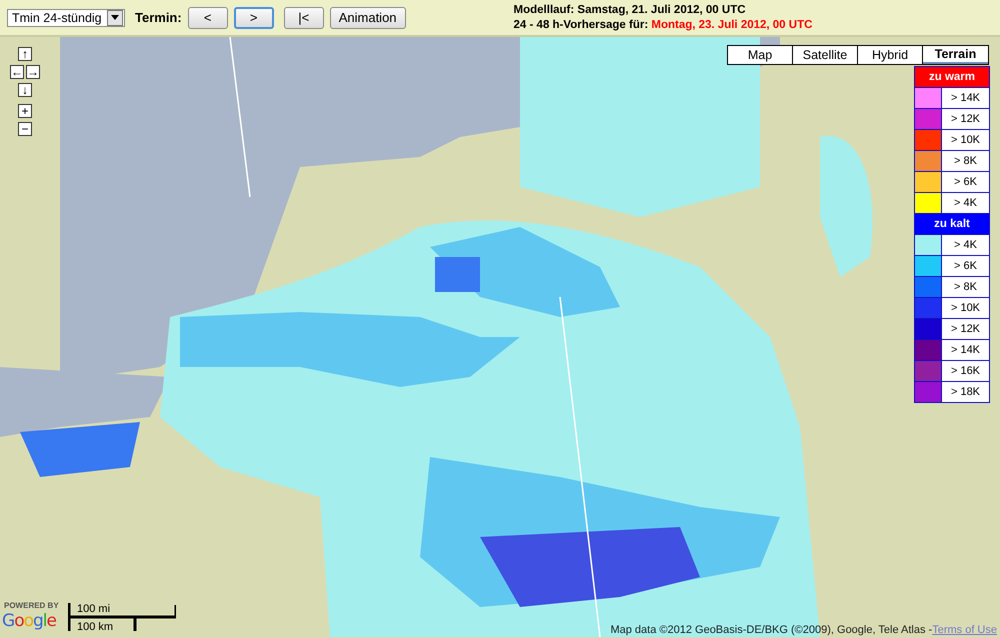 The image size is (1000, 638). I want to click on first-button: |<, so click(304, 17).